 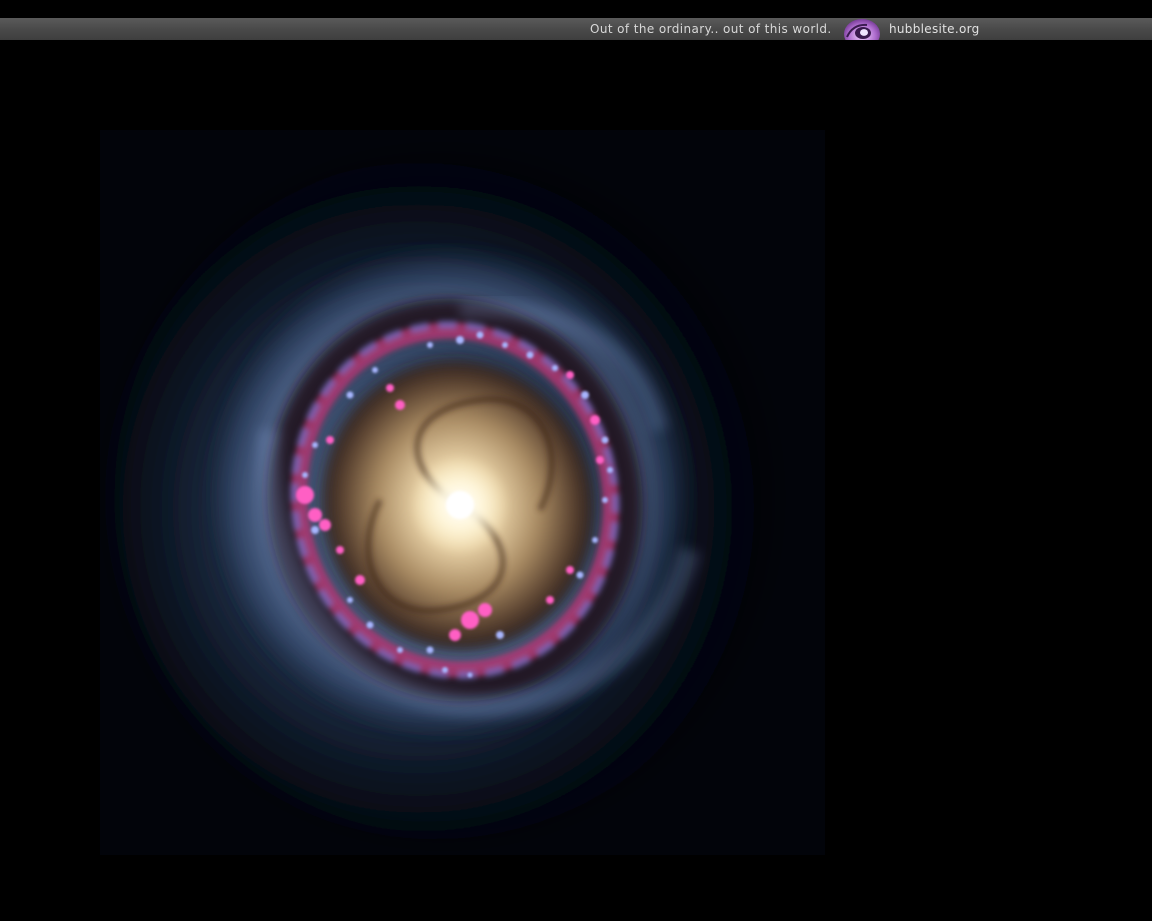 What do you see at coordinates (934, 29) in the screenshot?
I see `hubblesite-link: hubblesite.org` at bounding box center [934, 29].